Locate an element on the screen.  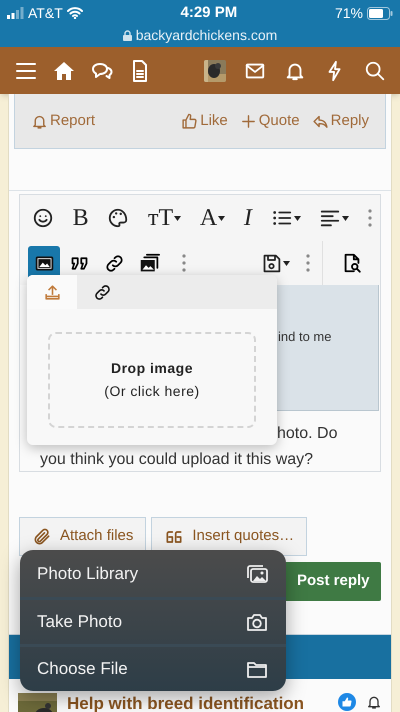
reply-link: Reply is located at coordinates (340, 121).